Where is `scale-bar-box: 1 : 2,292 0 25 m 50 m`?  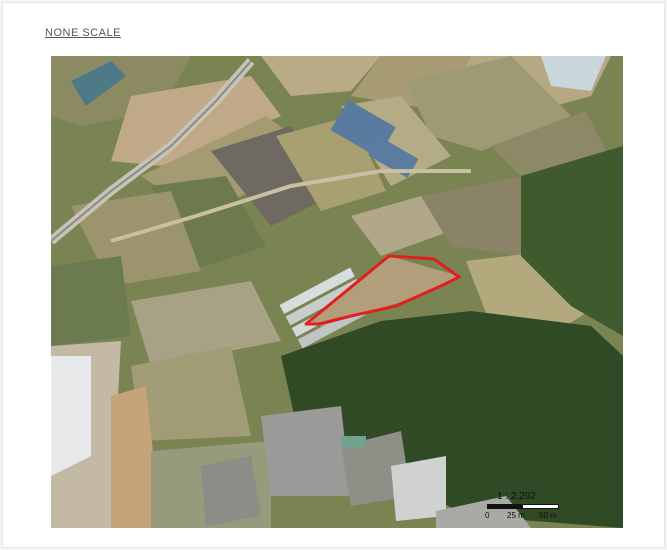
scale-bar-box: 1 : 2,292 0 25 m 50 m is located at coordinates (526, 506).